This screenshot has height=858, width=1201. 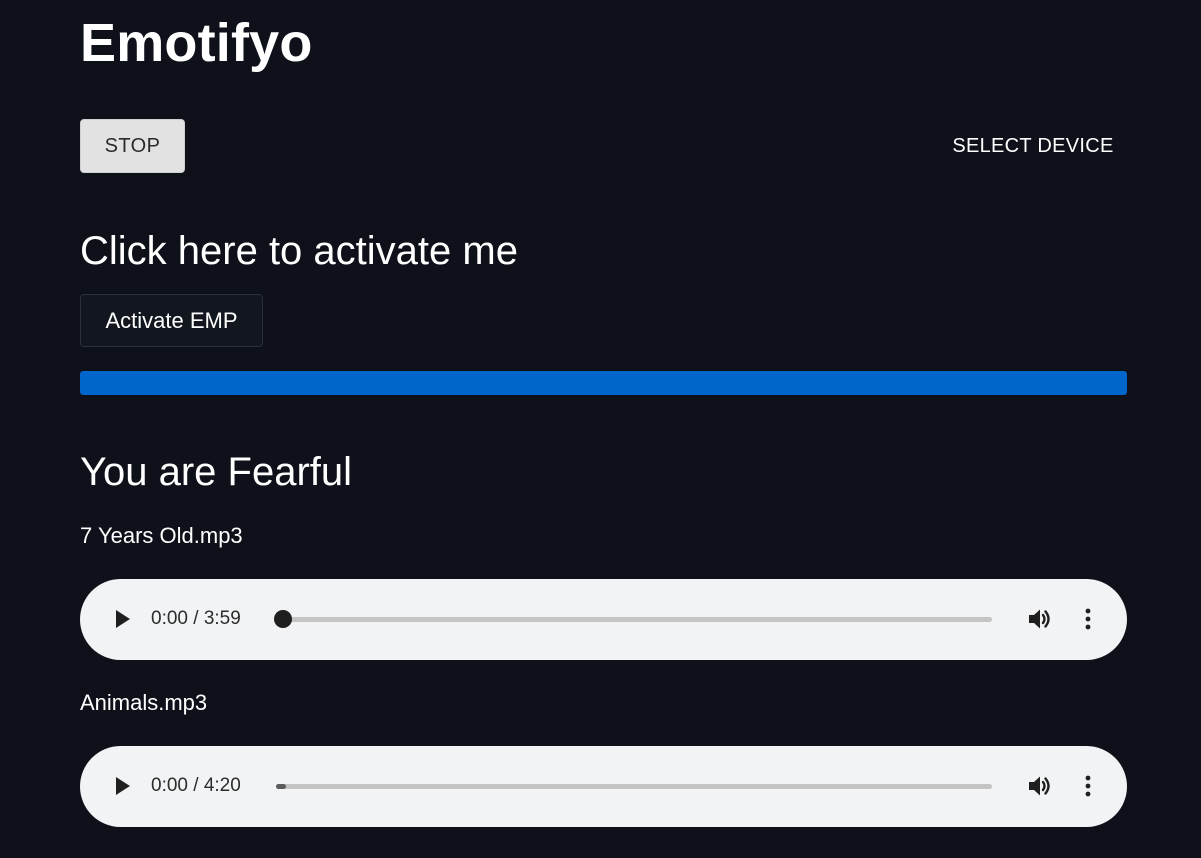 What do you see at coordinates (144, 702) in the screenshot?
I see `track-title: Animals.mp3` at bounding box center [144, 702].